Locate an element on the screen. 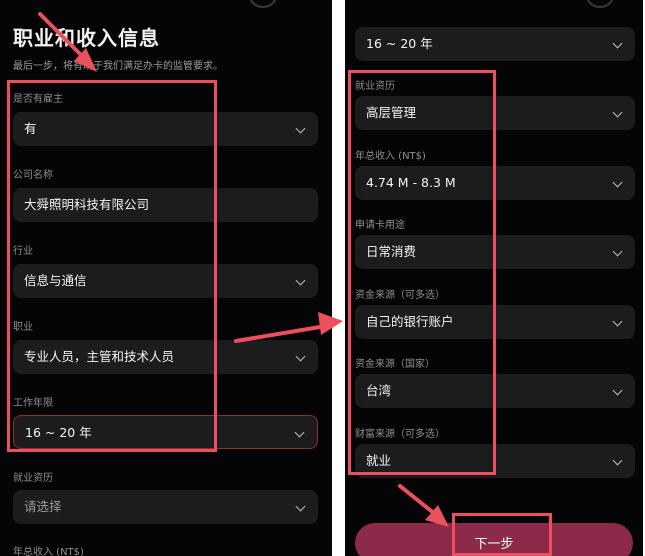 The width and height of the screenshot is (645, 556). annotation-box-button is located at coordinates (502, 534).